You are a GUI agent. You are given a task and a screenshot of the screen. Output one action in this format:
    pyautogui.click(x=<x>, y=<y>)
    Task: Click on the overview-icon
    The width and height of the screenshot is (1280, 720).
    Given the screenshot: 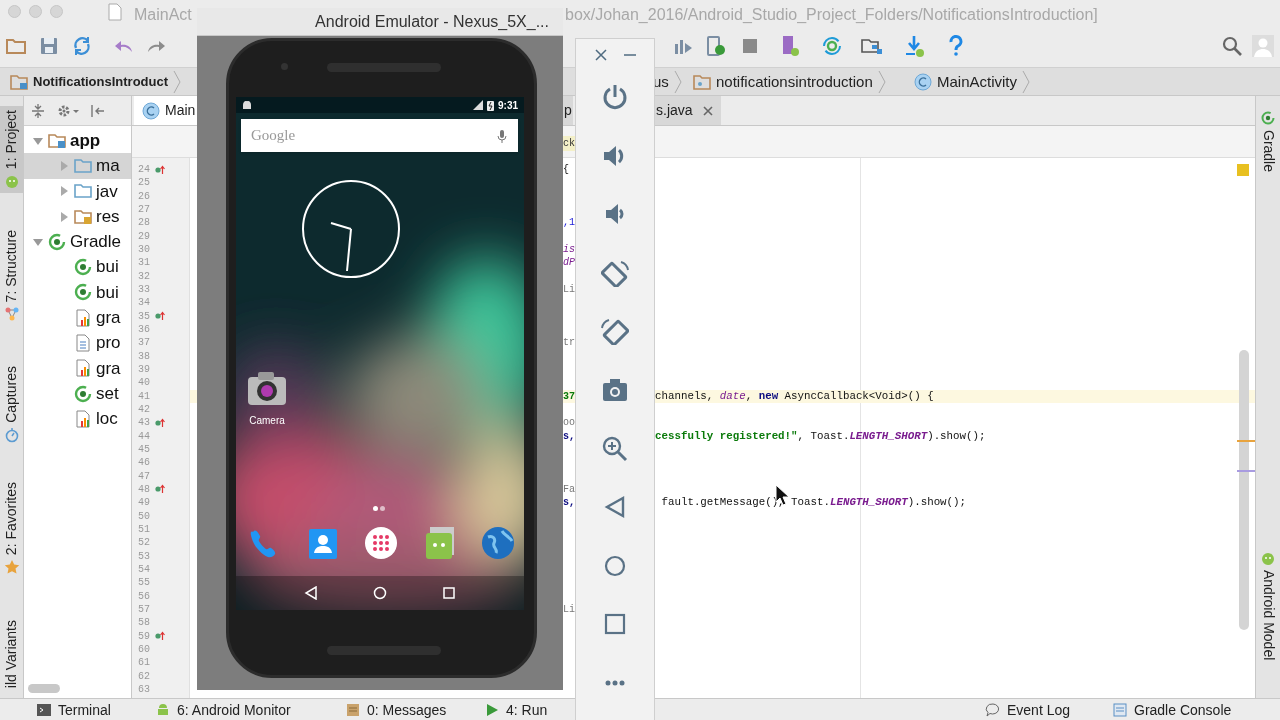 What is the action you would take?
    pyautogui.click(x=449, y=593)
    